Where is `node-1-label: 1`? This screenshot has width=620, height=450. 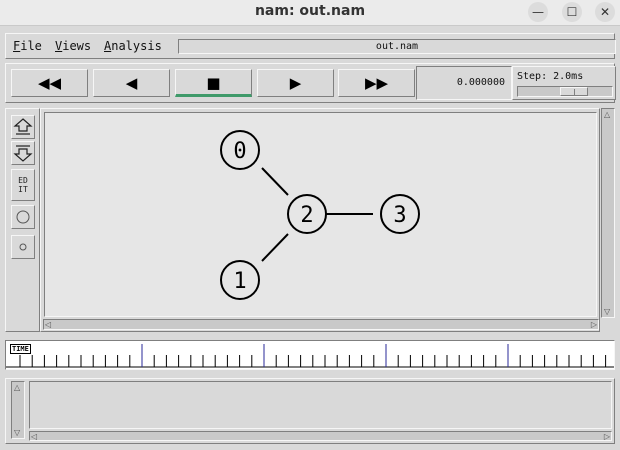
node-1-label: 1 is located at coordinates (239, 281).